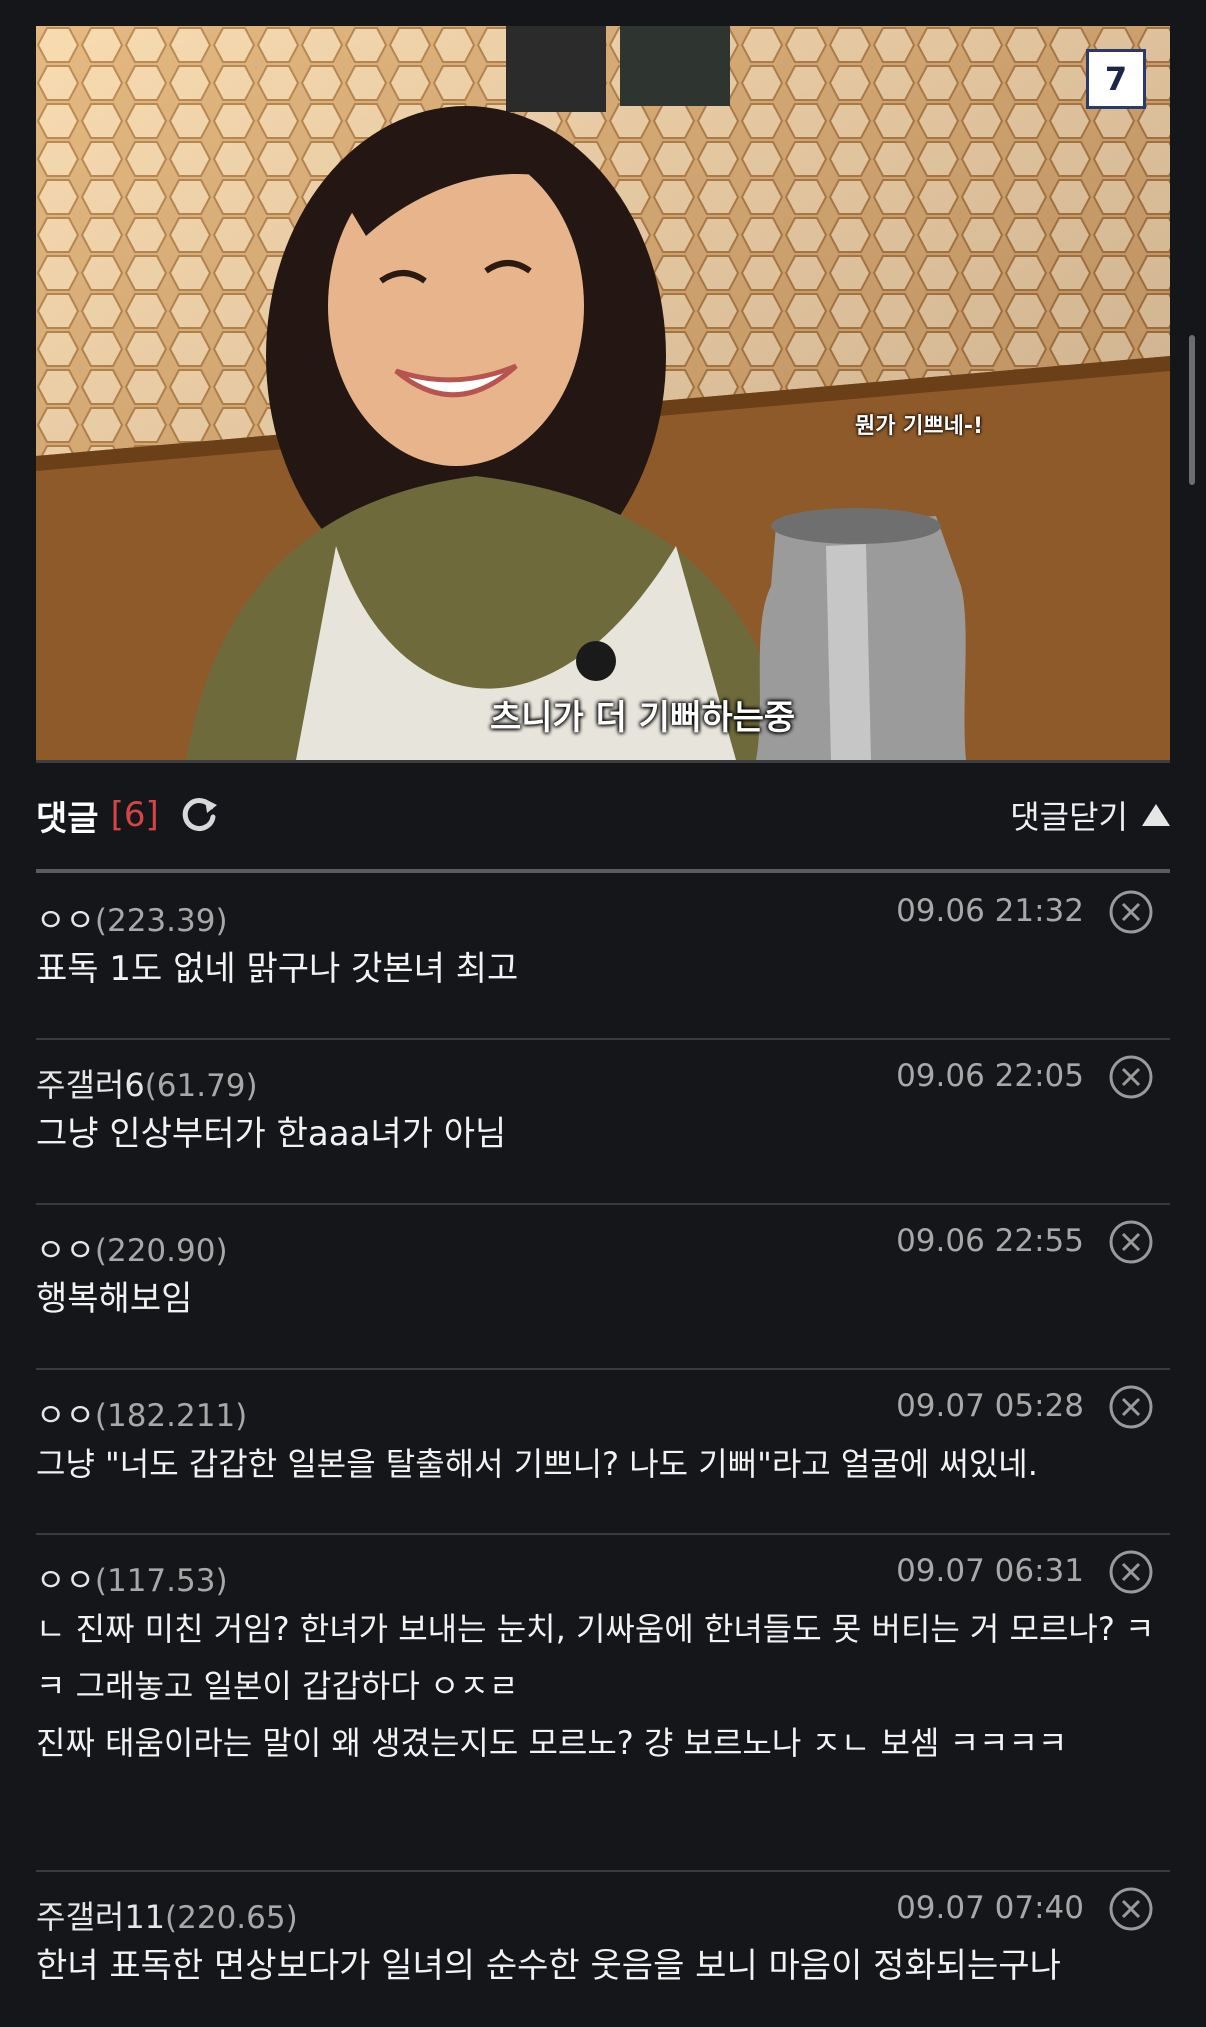 The image size is (1206, 2027). Describe the element at coordinates (161, 1581) in the screenshot. I see `comment-ip: (117.53)` at that location.